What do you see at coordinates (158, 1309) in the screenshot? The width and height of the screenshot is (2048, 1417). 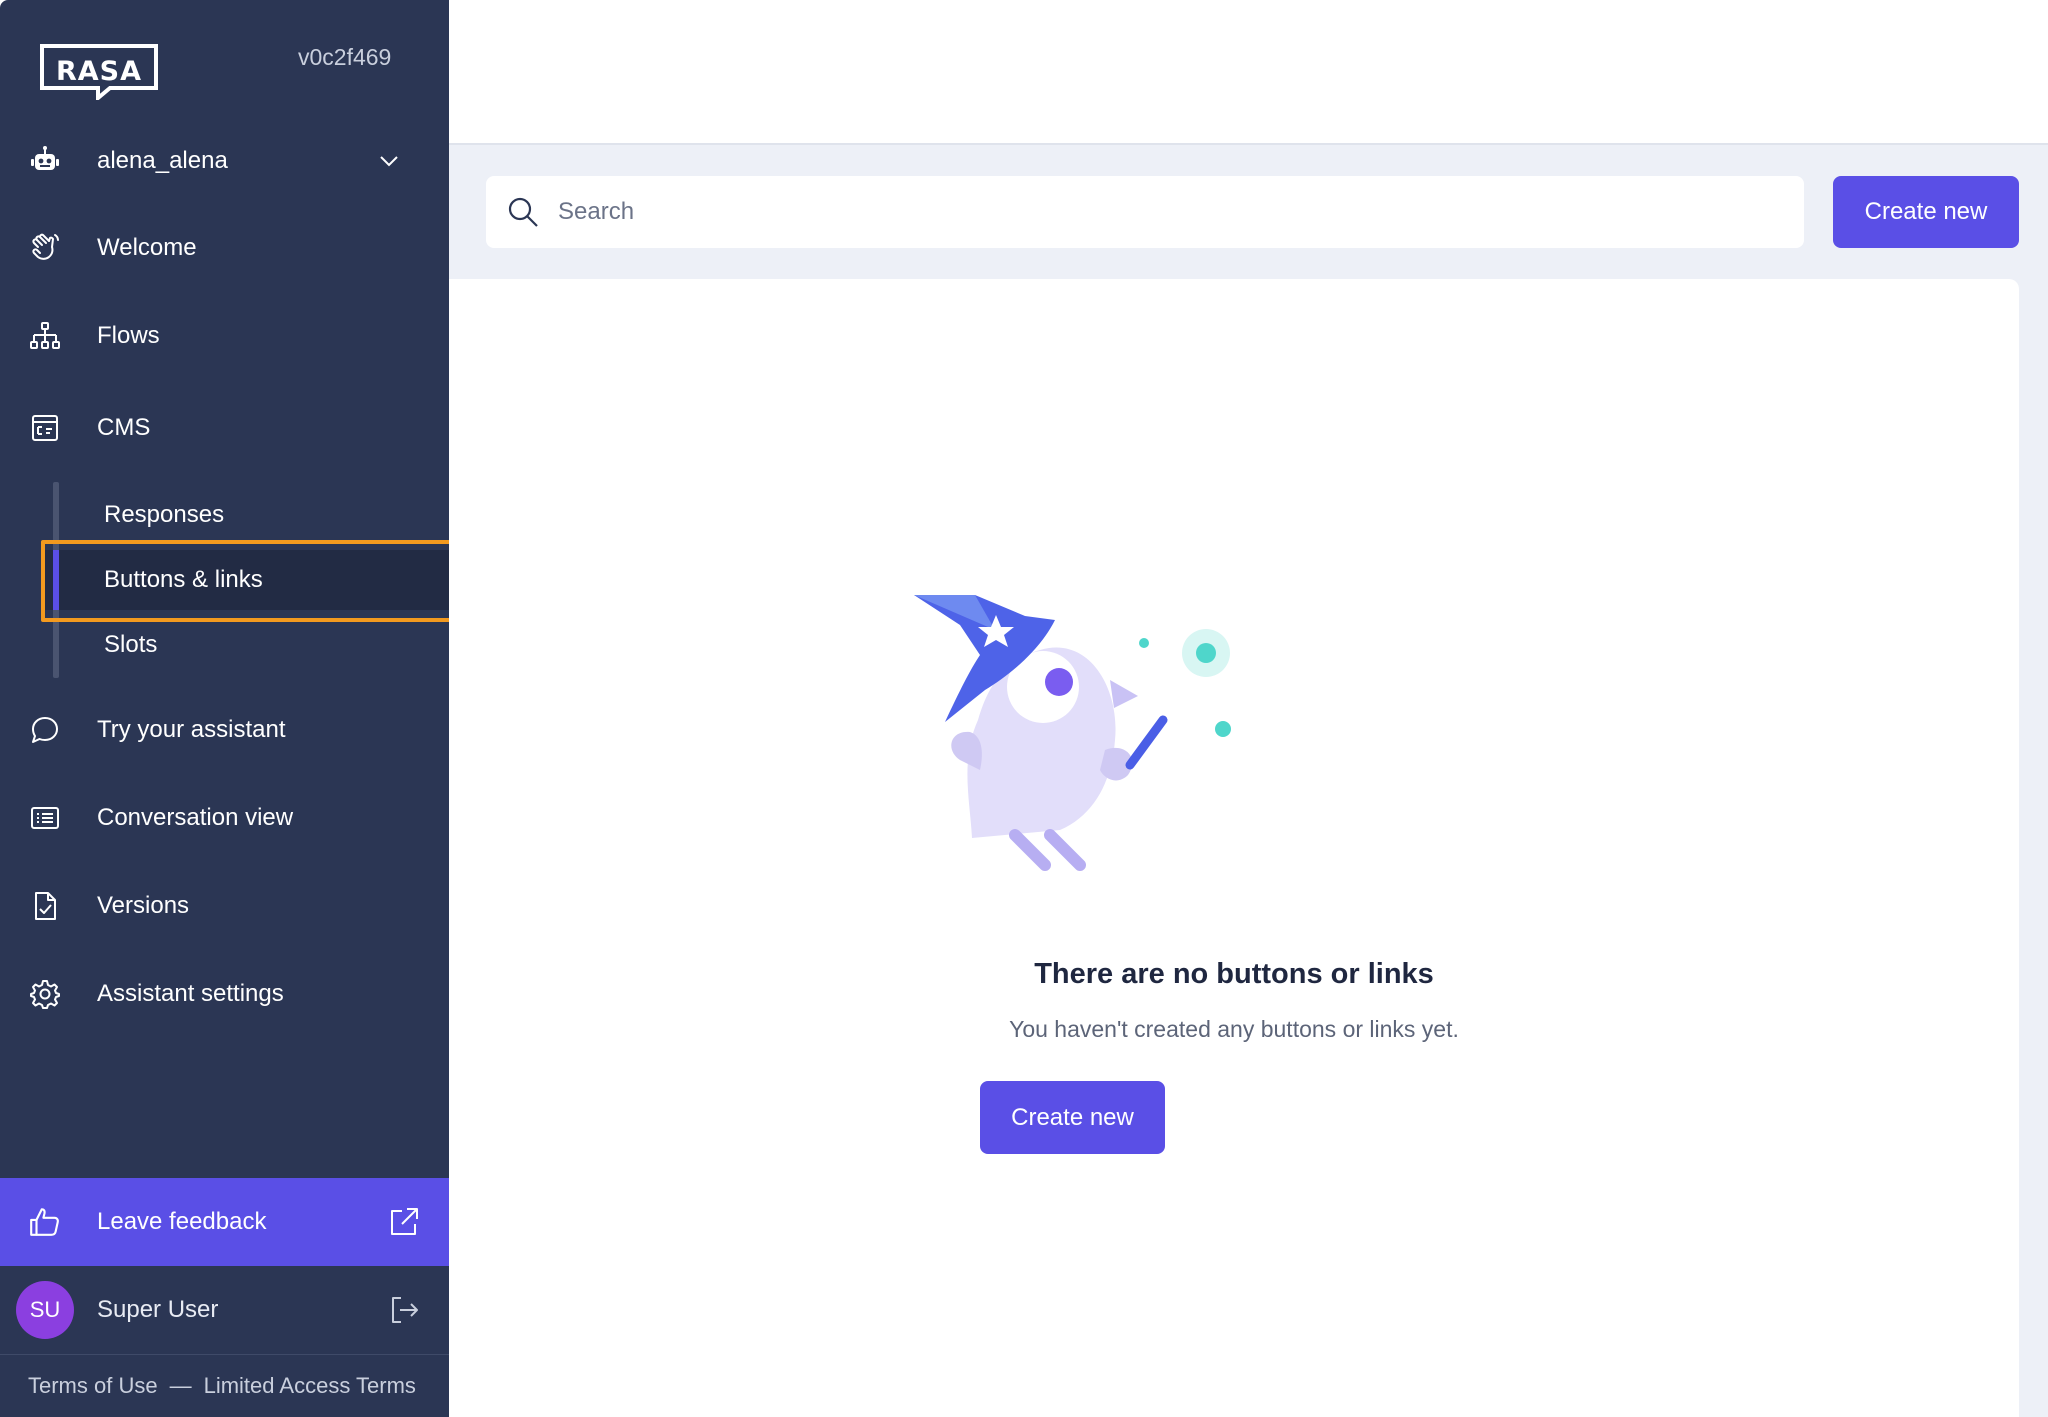 I see `user-name: Super User` at bounding box center [158, 1309].